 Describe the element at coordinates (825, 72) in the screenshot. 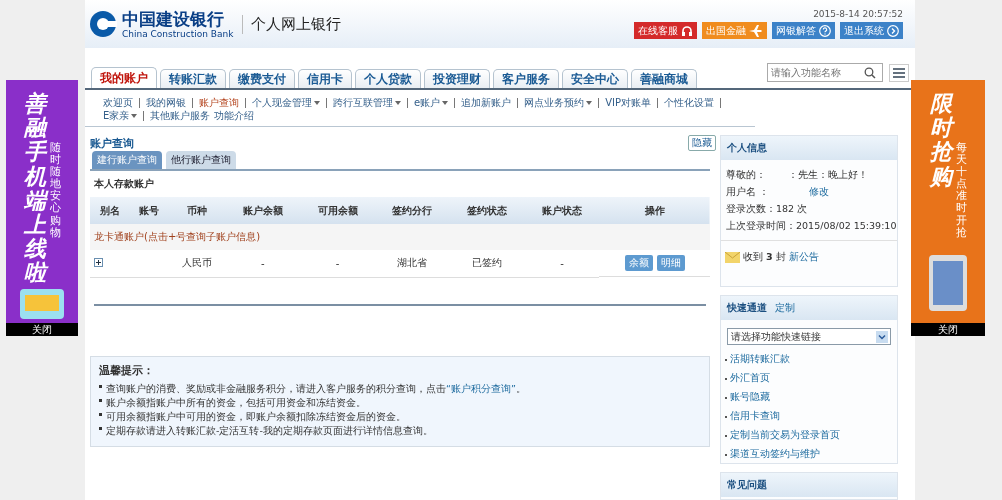

I see `search-field: 请输入功能名称` at that location.